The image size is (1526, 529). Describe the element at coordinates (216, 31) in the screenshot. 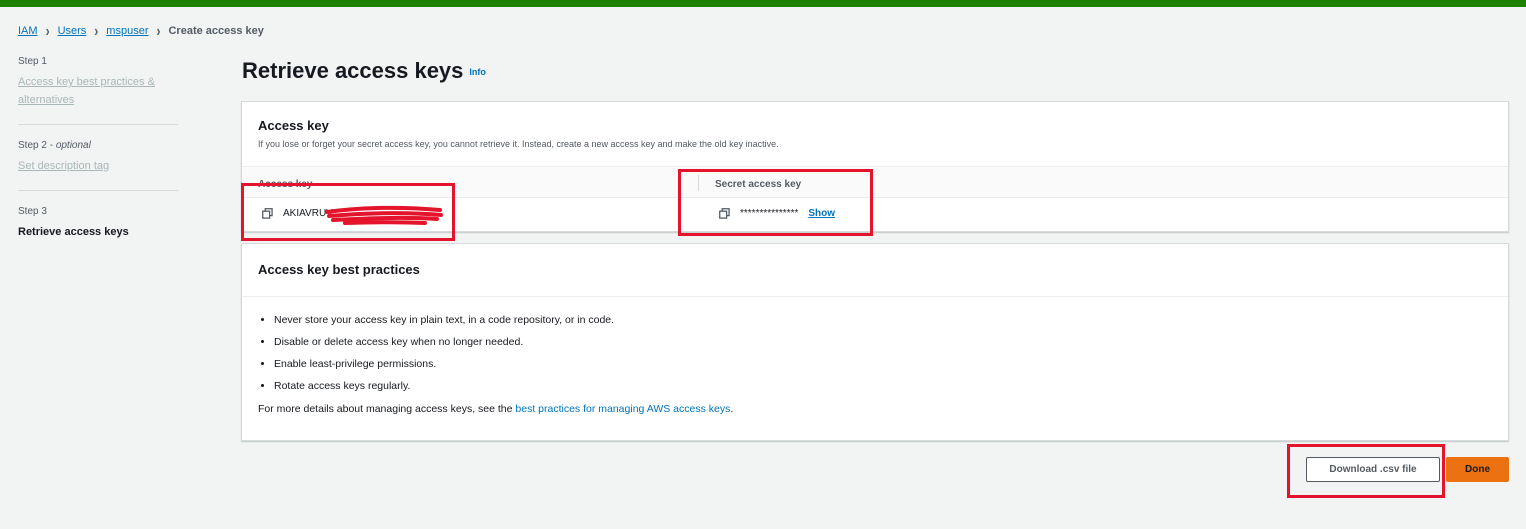

I see `breadcrumb-current: Create access key` at that location.